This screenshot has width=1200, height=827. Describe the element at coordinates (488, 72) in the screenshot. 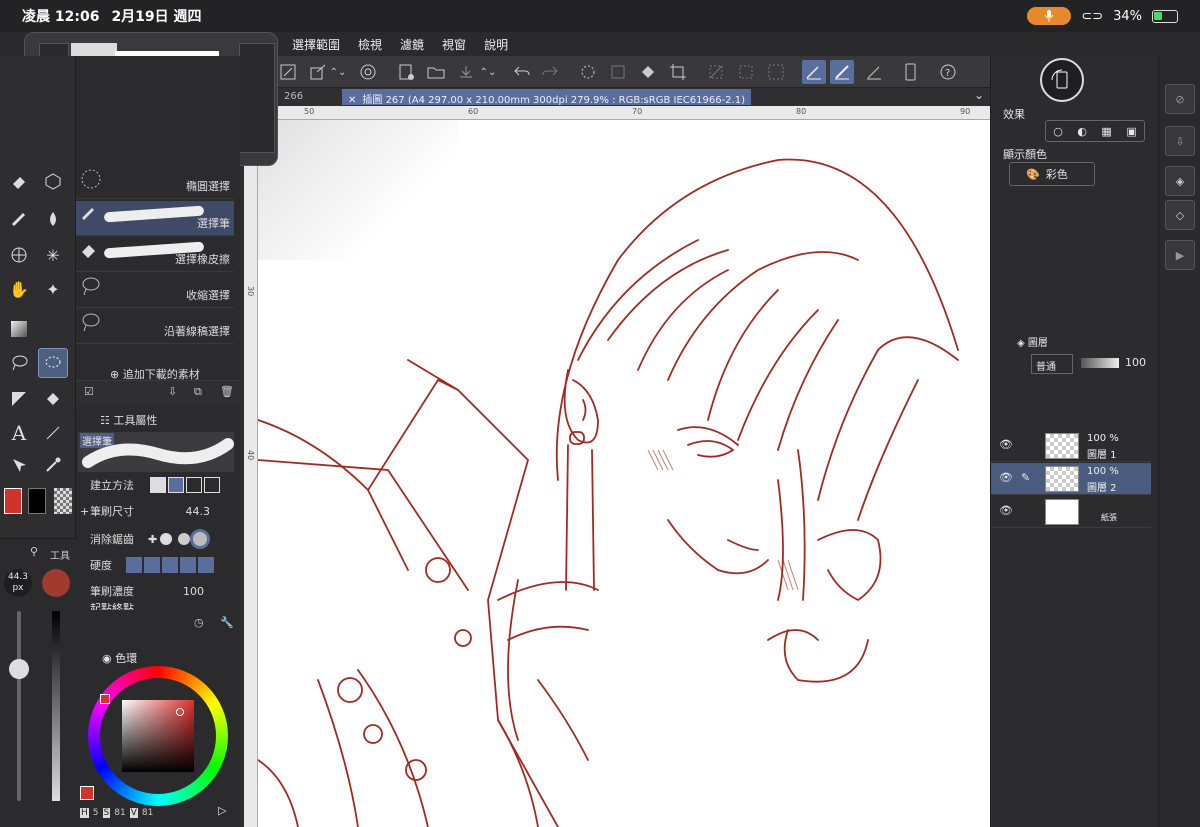

I see `stepper2-icon: ⌃⌄` at that location.